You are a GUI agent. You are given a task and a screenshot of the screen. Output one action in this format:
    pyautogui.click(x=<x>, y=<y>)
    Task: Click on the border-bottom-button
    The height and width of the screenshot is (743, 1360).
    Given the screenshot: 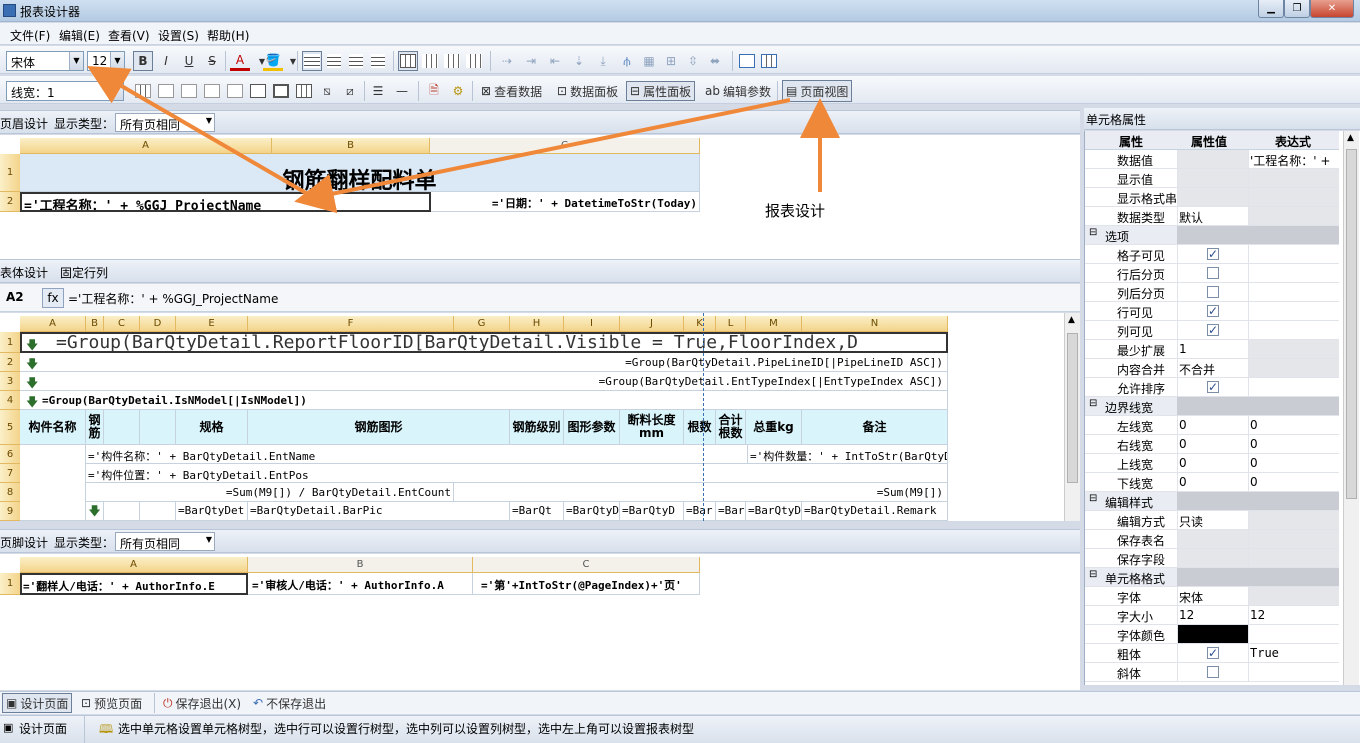 What is the action you would take?
    pyautogui.click(x=235, y=91)
    